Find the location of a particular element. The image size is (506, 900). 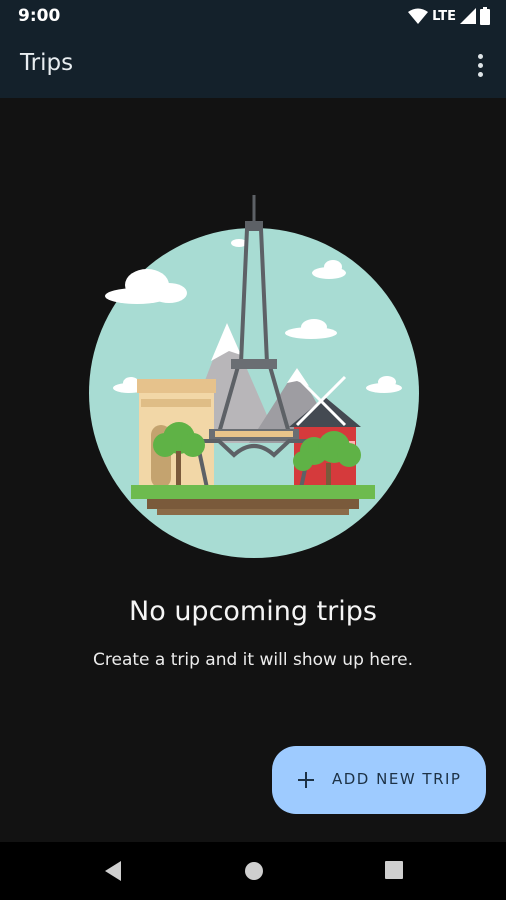

empty-state-title: No upcoming trips is located at coordinates (253, 611).